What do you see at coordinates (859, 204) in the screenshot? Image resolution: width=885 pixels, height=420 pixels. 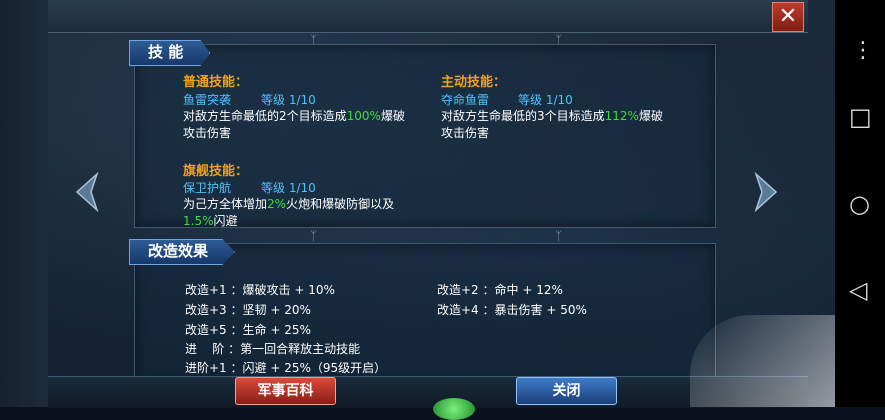 I see `home-icon: ○` at bounding box center [859, 204].